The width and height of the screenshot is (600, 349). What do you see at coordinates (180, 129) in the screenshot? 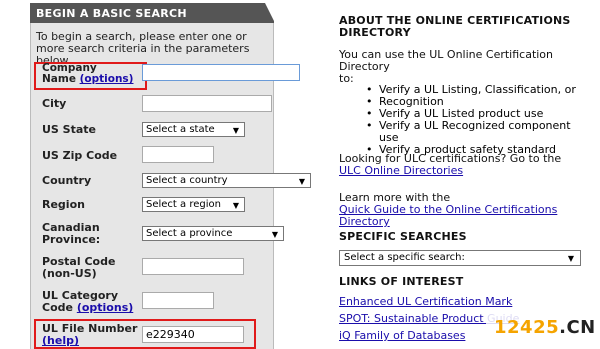
I see `us-state-selected: Select a state` at bounding box center [180, 129].